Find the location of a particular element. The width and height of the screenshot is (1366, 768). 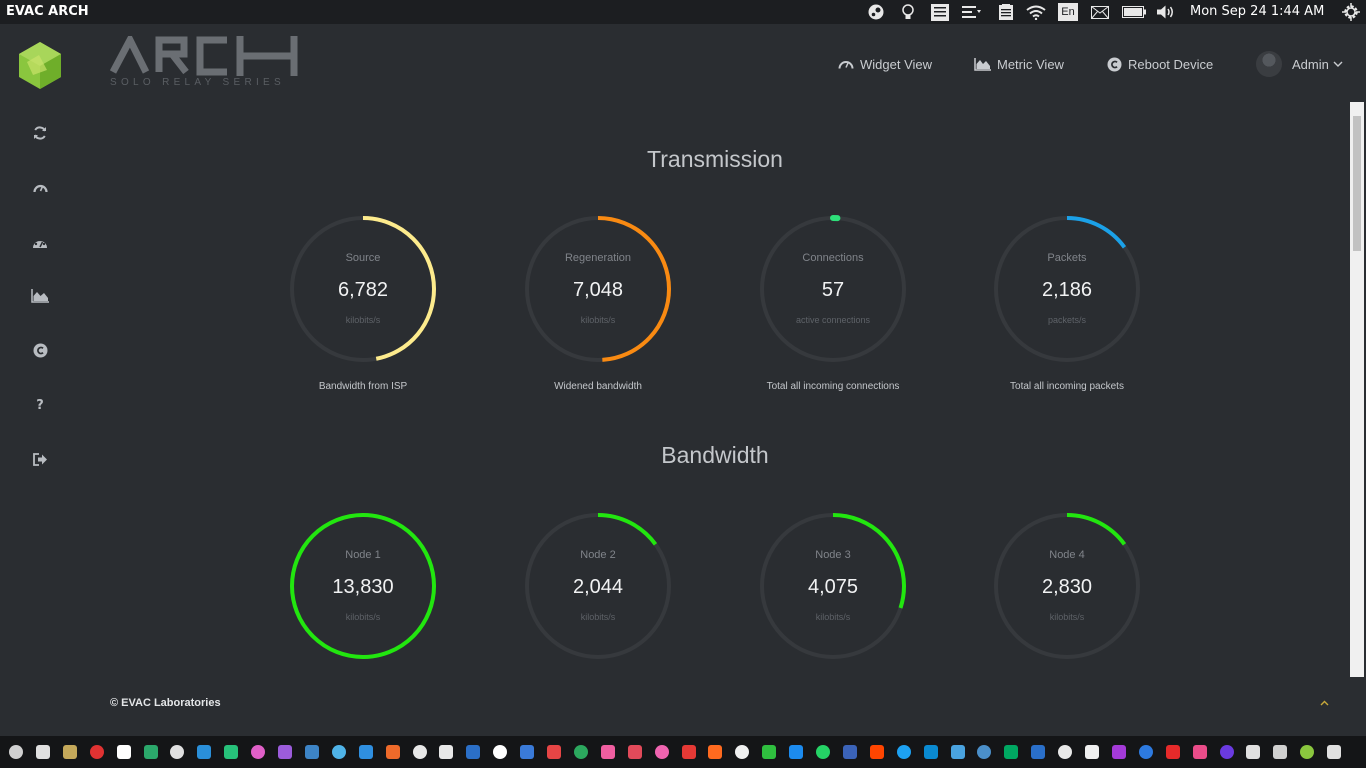

app-1-icon is located at coordinates (16, 752).